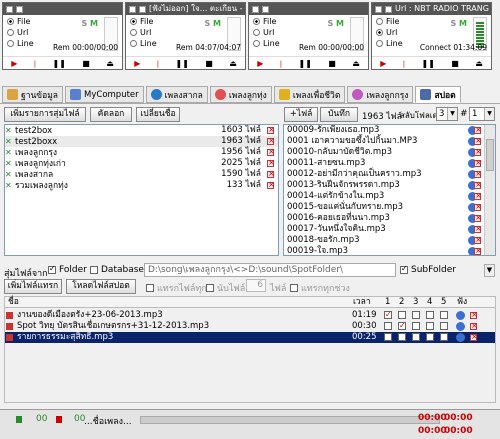 The image size is (500, 439). I want to click on load-spot-button: โหลดไฟล์สปอต, so click(101, 286).